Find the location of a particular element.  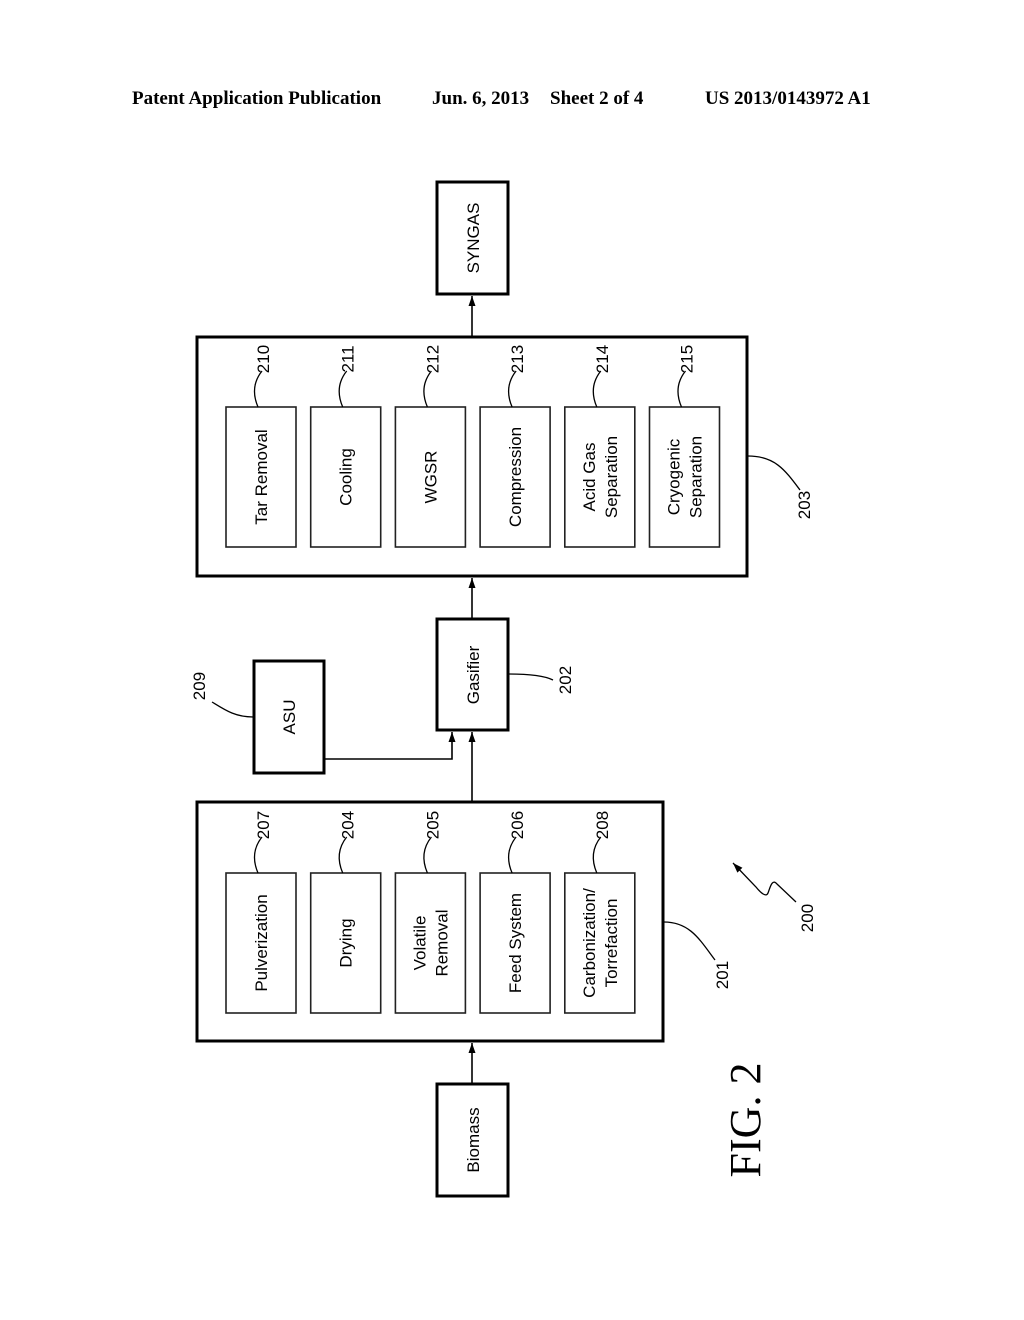

figure-label: FIG. 2 is located at coordinates (745, 1120).